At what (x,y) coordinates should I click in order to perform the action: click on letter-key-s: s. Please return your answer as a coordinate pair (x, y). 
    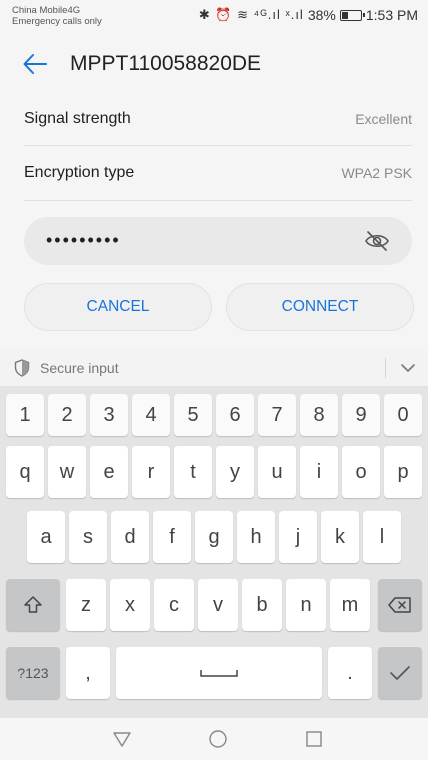
    Looking at the image, I should click on (88, 537).